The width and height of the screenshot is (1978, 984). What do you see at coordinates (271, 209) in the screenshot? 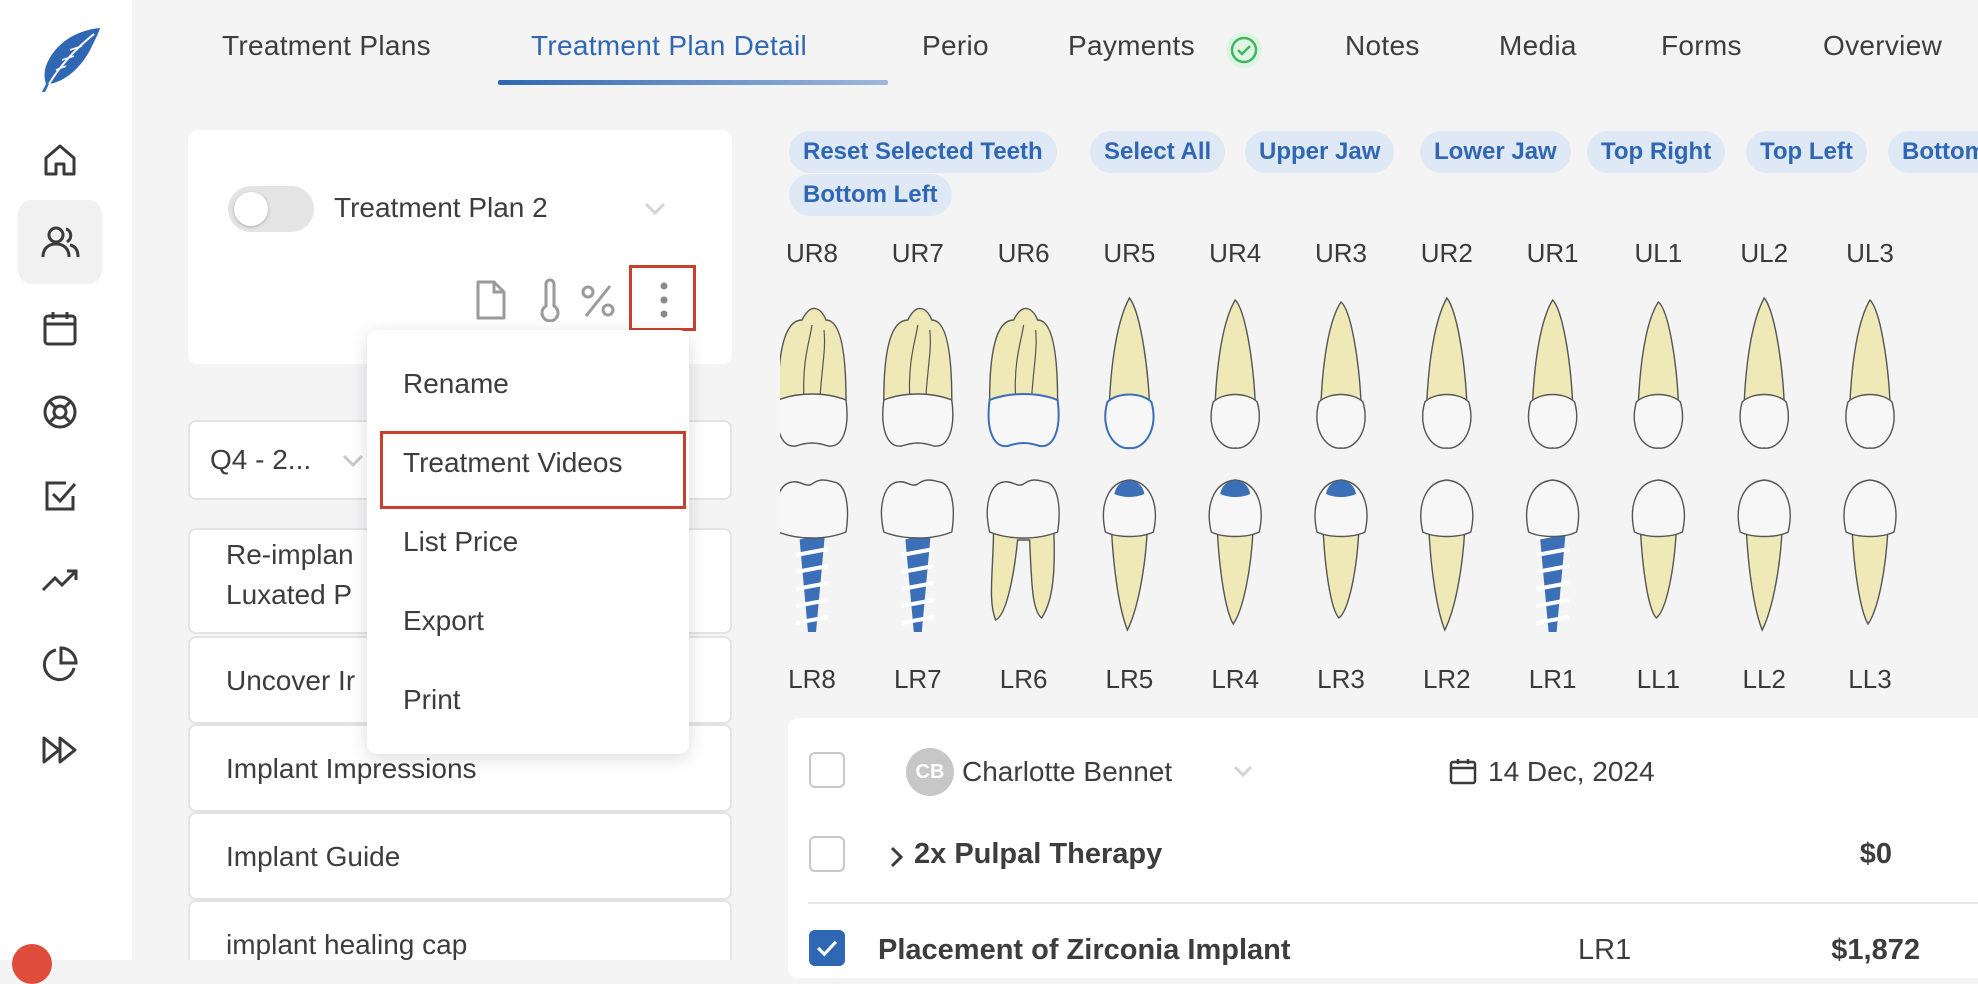
I see `plan-toggle` at bounding box center [271, 209].